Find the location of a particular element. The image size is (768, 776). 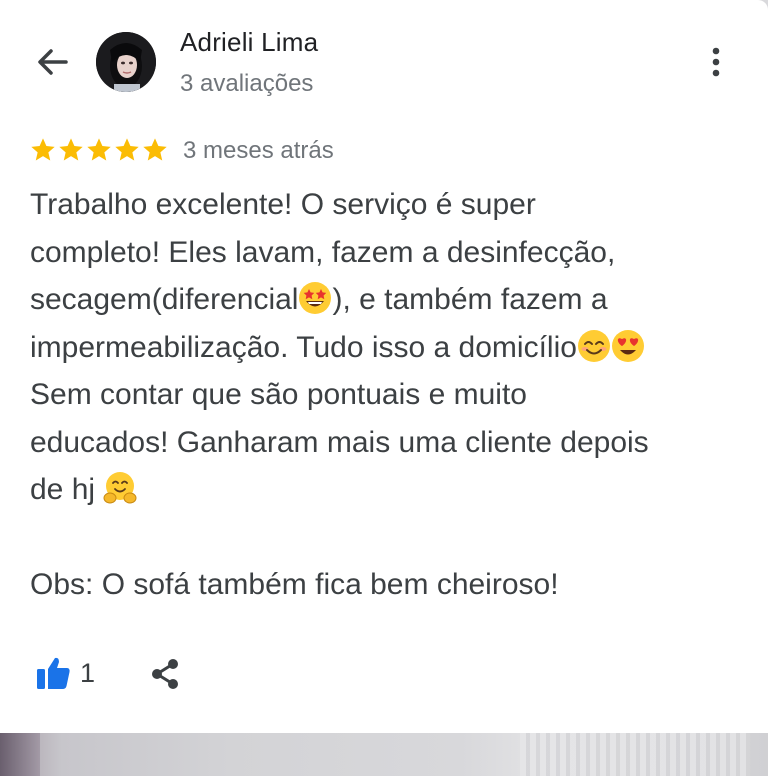

hugging-emoji-icon is located at coordinates (120, 488).